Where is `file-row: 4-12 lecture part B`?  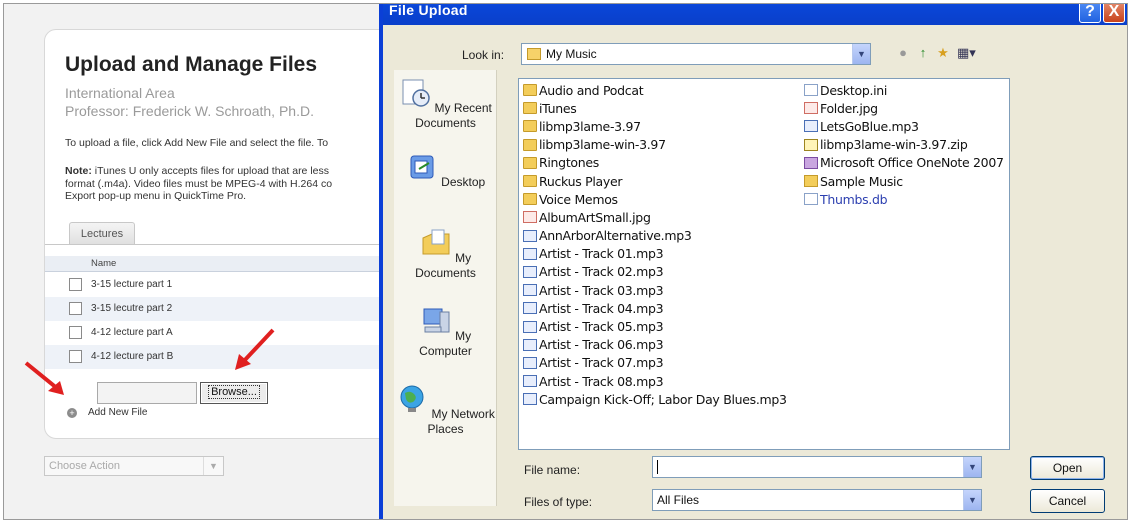
file-row: 4-12 lecture part B is located at coordinates (220, 357).